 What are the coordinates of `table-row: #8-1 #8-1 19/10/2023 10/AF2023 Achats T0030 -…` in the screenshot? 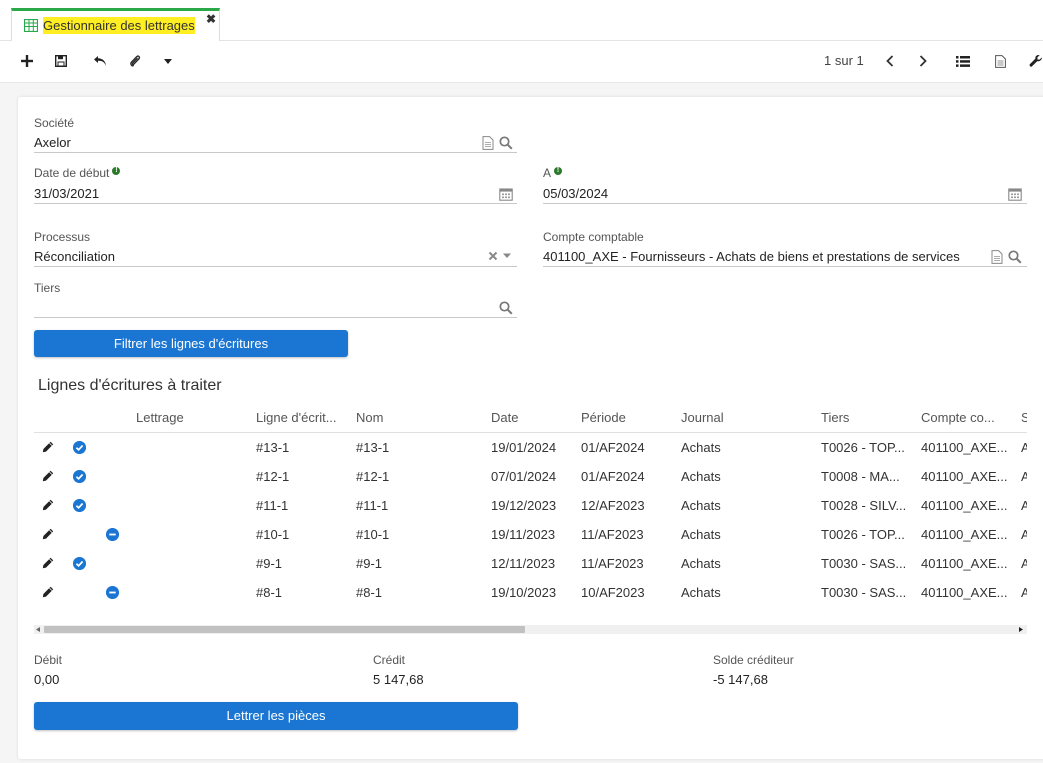 It's located at (530, 592).